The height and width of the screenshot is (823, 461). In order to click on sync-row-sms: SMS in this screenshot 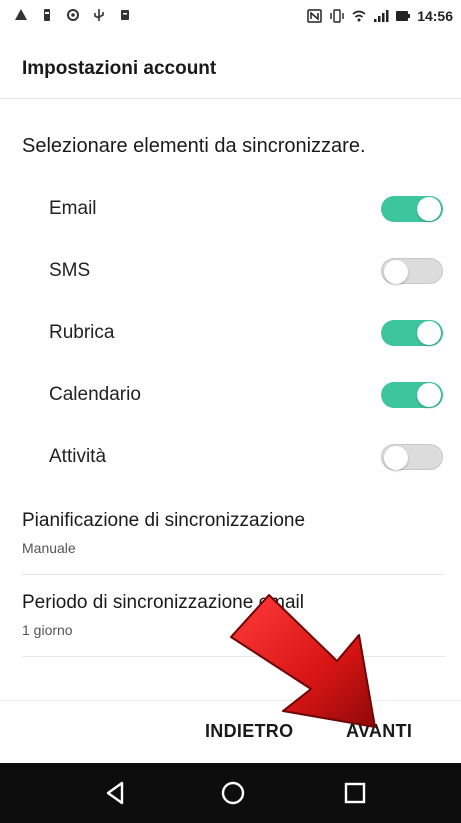, I will do `click(230, 271)`.